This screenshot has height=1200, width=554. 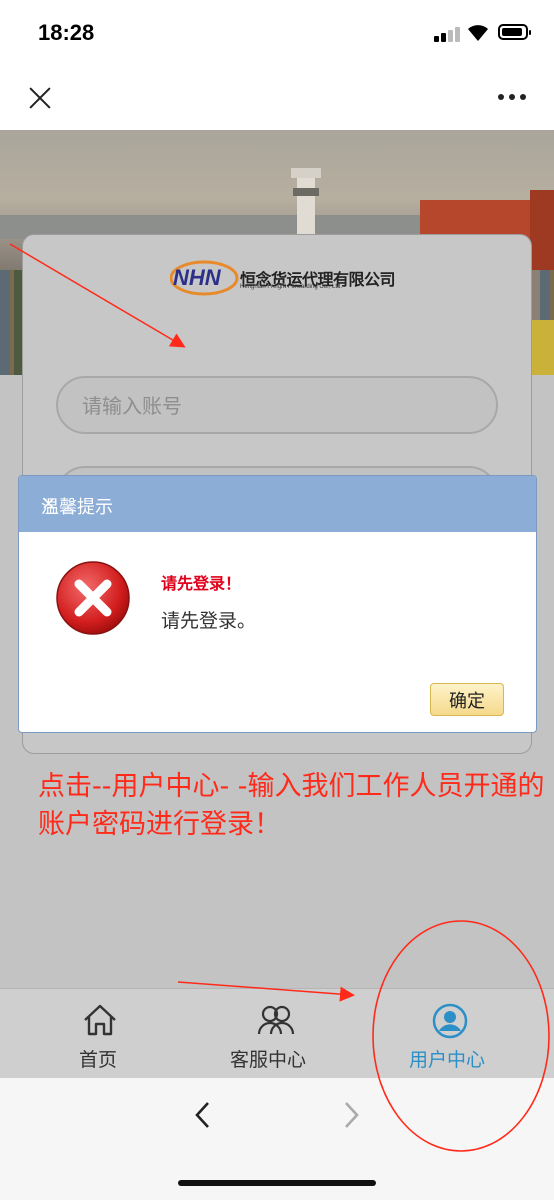 What do you see at coordinates (93, 598) in the screenshot?
I see `error-icon` at bounding box center [93, 598].